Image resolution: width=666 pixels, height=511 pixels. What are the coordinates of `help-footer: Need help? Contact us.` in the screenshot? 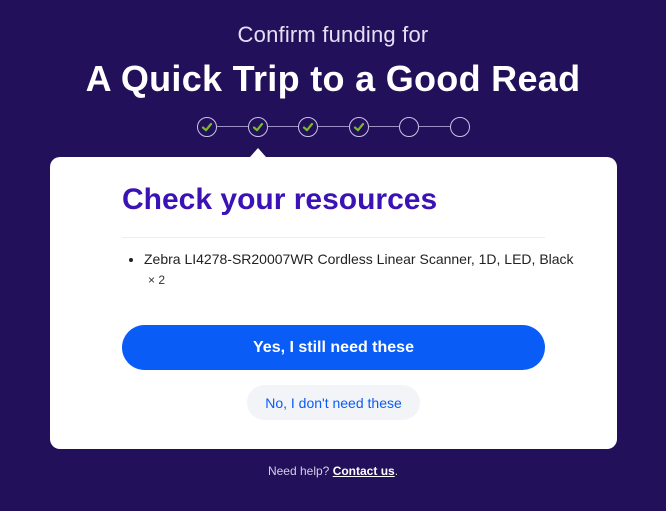 It's located at (333, 471).